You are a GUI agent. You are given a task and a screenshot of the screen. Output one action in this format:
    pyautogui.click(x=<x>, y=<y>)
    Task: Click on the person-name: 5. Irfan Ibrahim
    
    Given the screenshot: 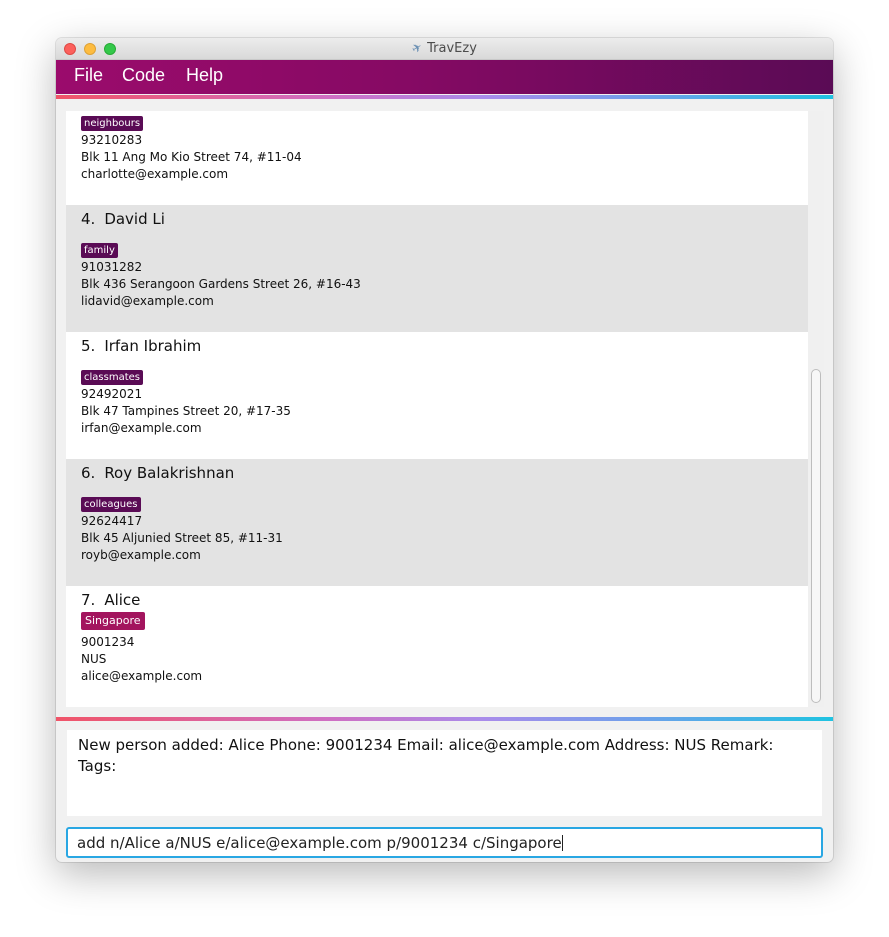 What is the action you would take?
    pyautogui.click(x=141, y=346)
    